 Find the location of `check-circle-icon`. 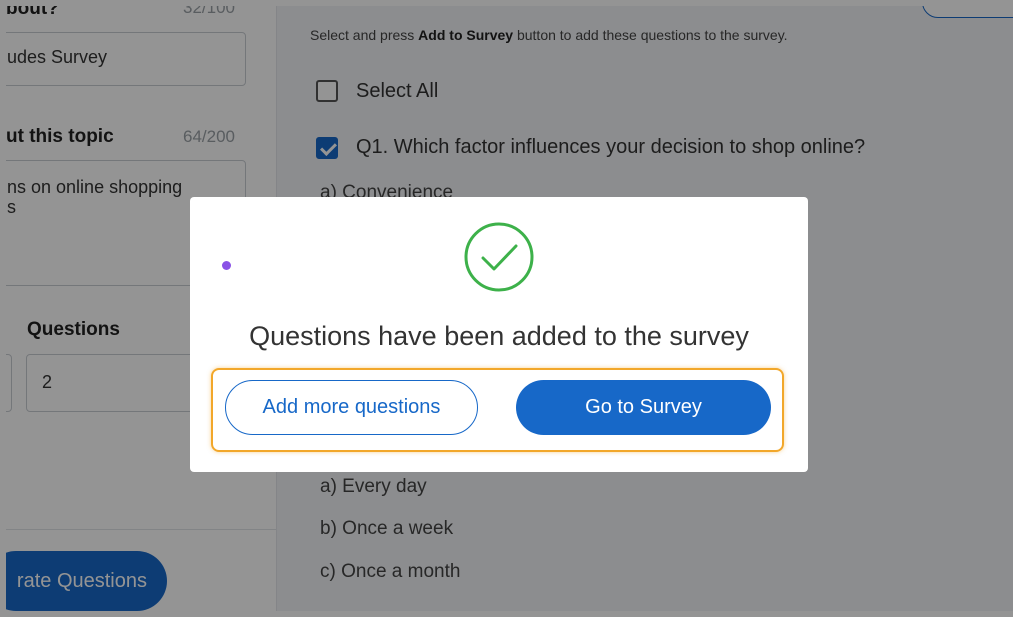

check-circle-icon is located at coordinates (499, 257).